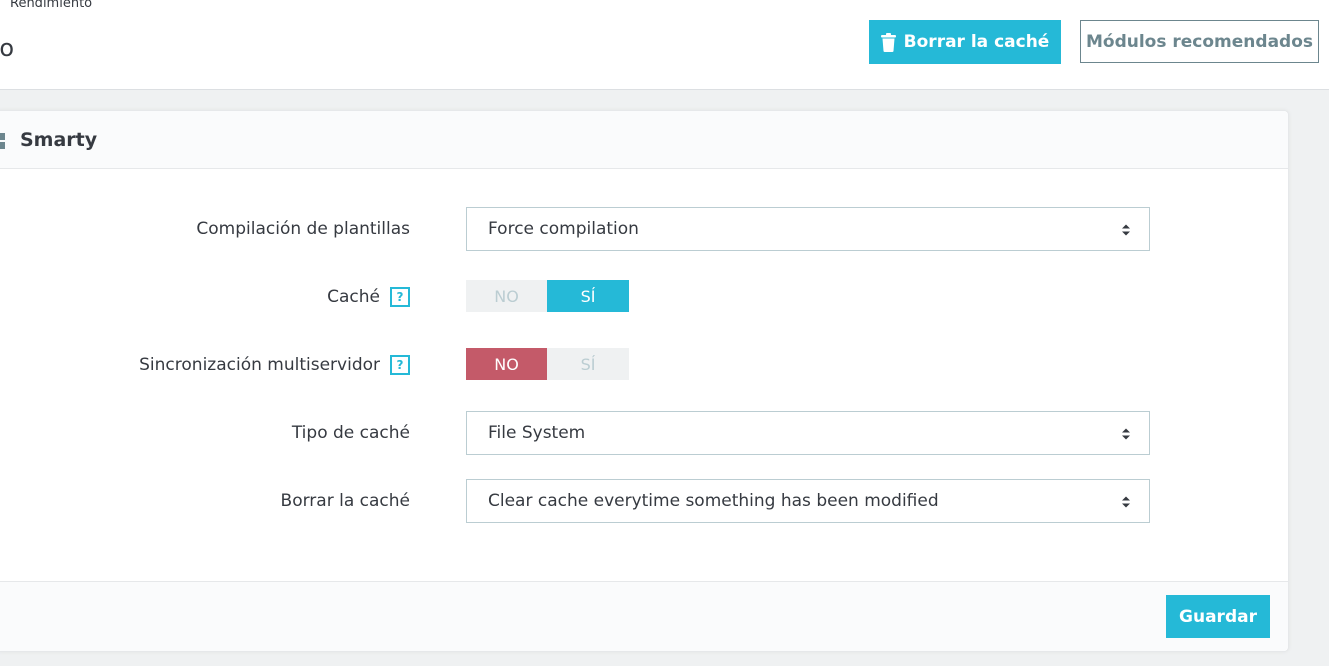  I want to click on save-button: Guardar, so click(1218, 616).